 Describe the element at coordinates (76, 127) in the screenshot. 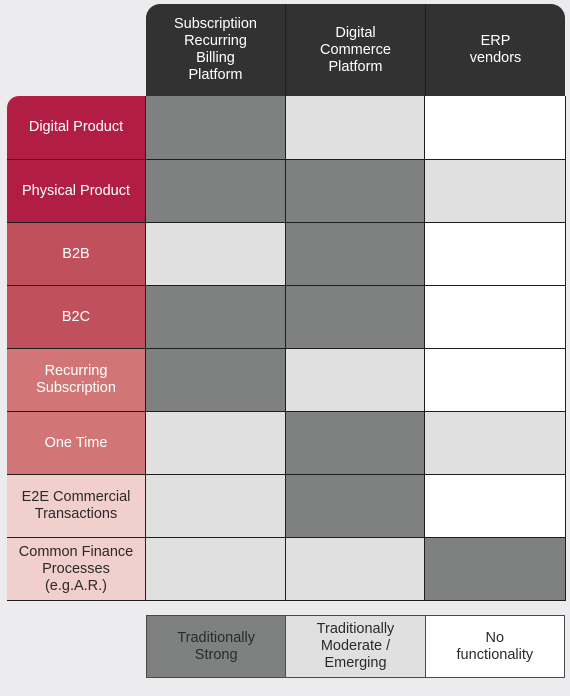

I see `row-label: Digital Product` at that location.